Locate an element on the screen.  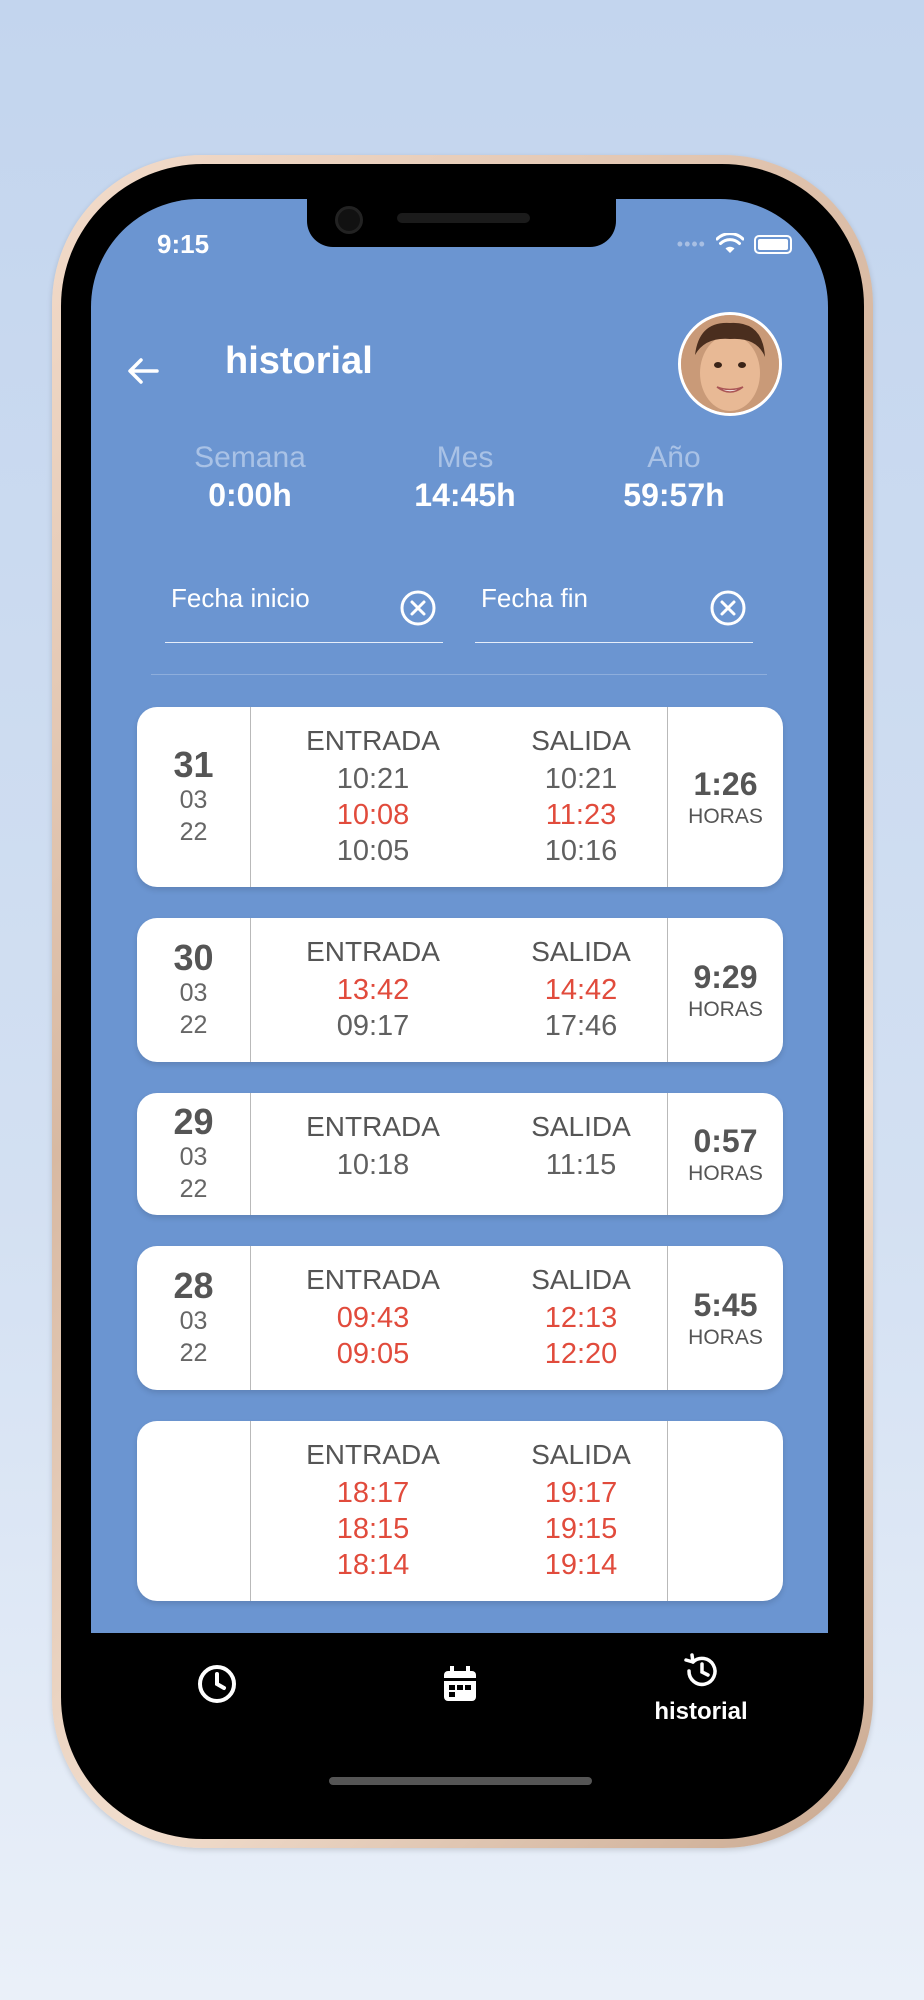
nav-item-clock is located at coordinates (217, 1687).